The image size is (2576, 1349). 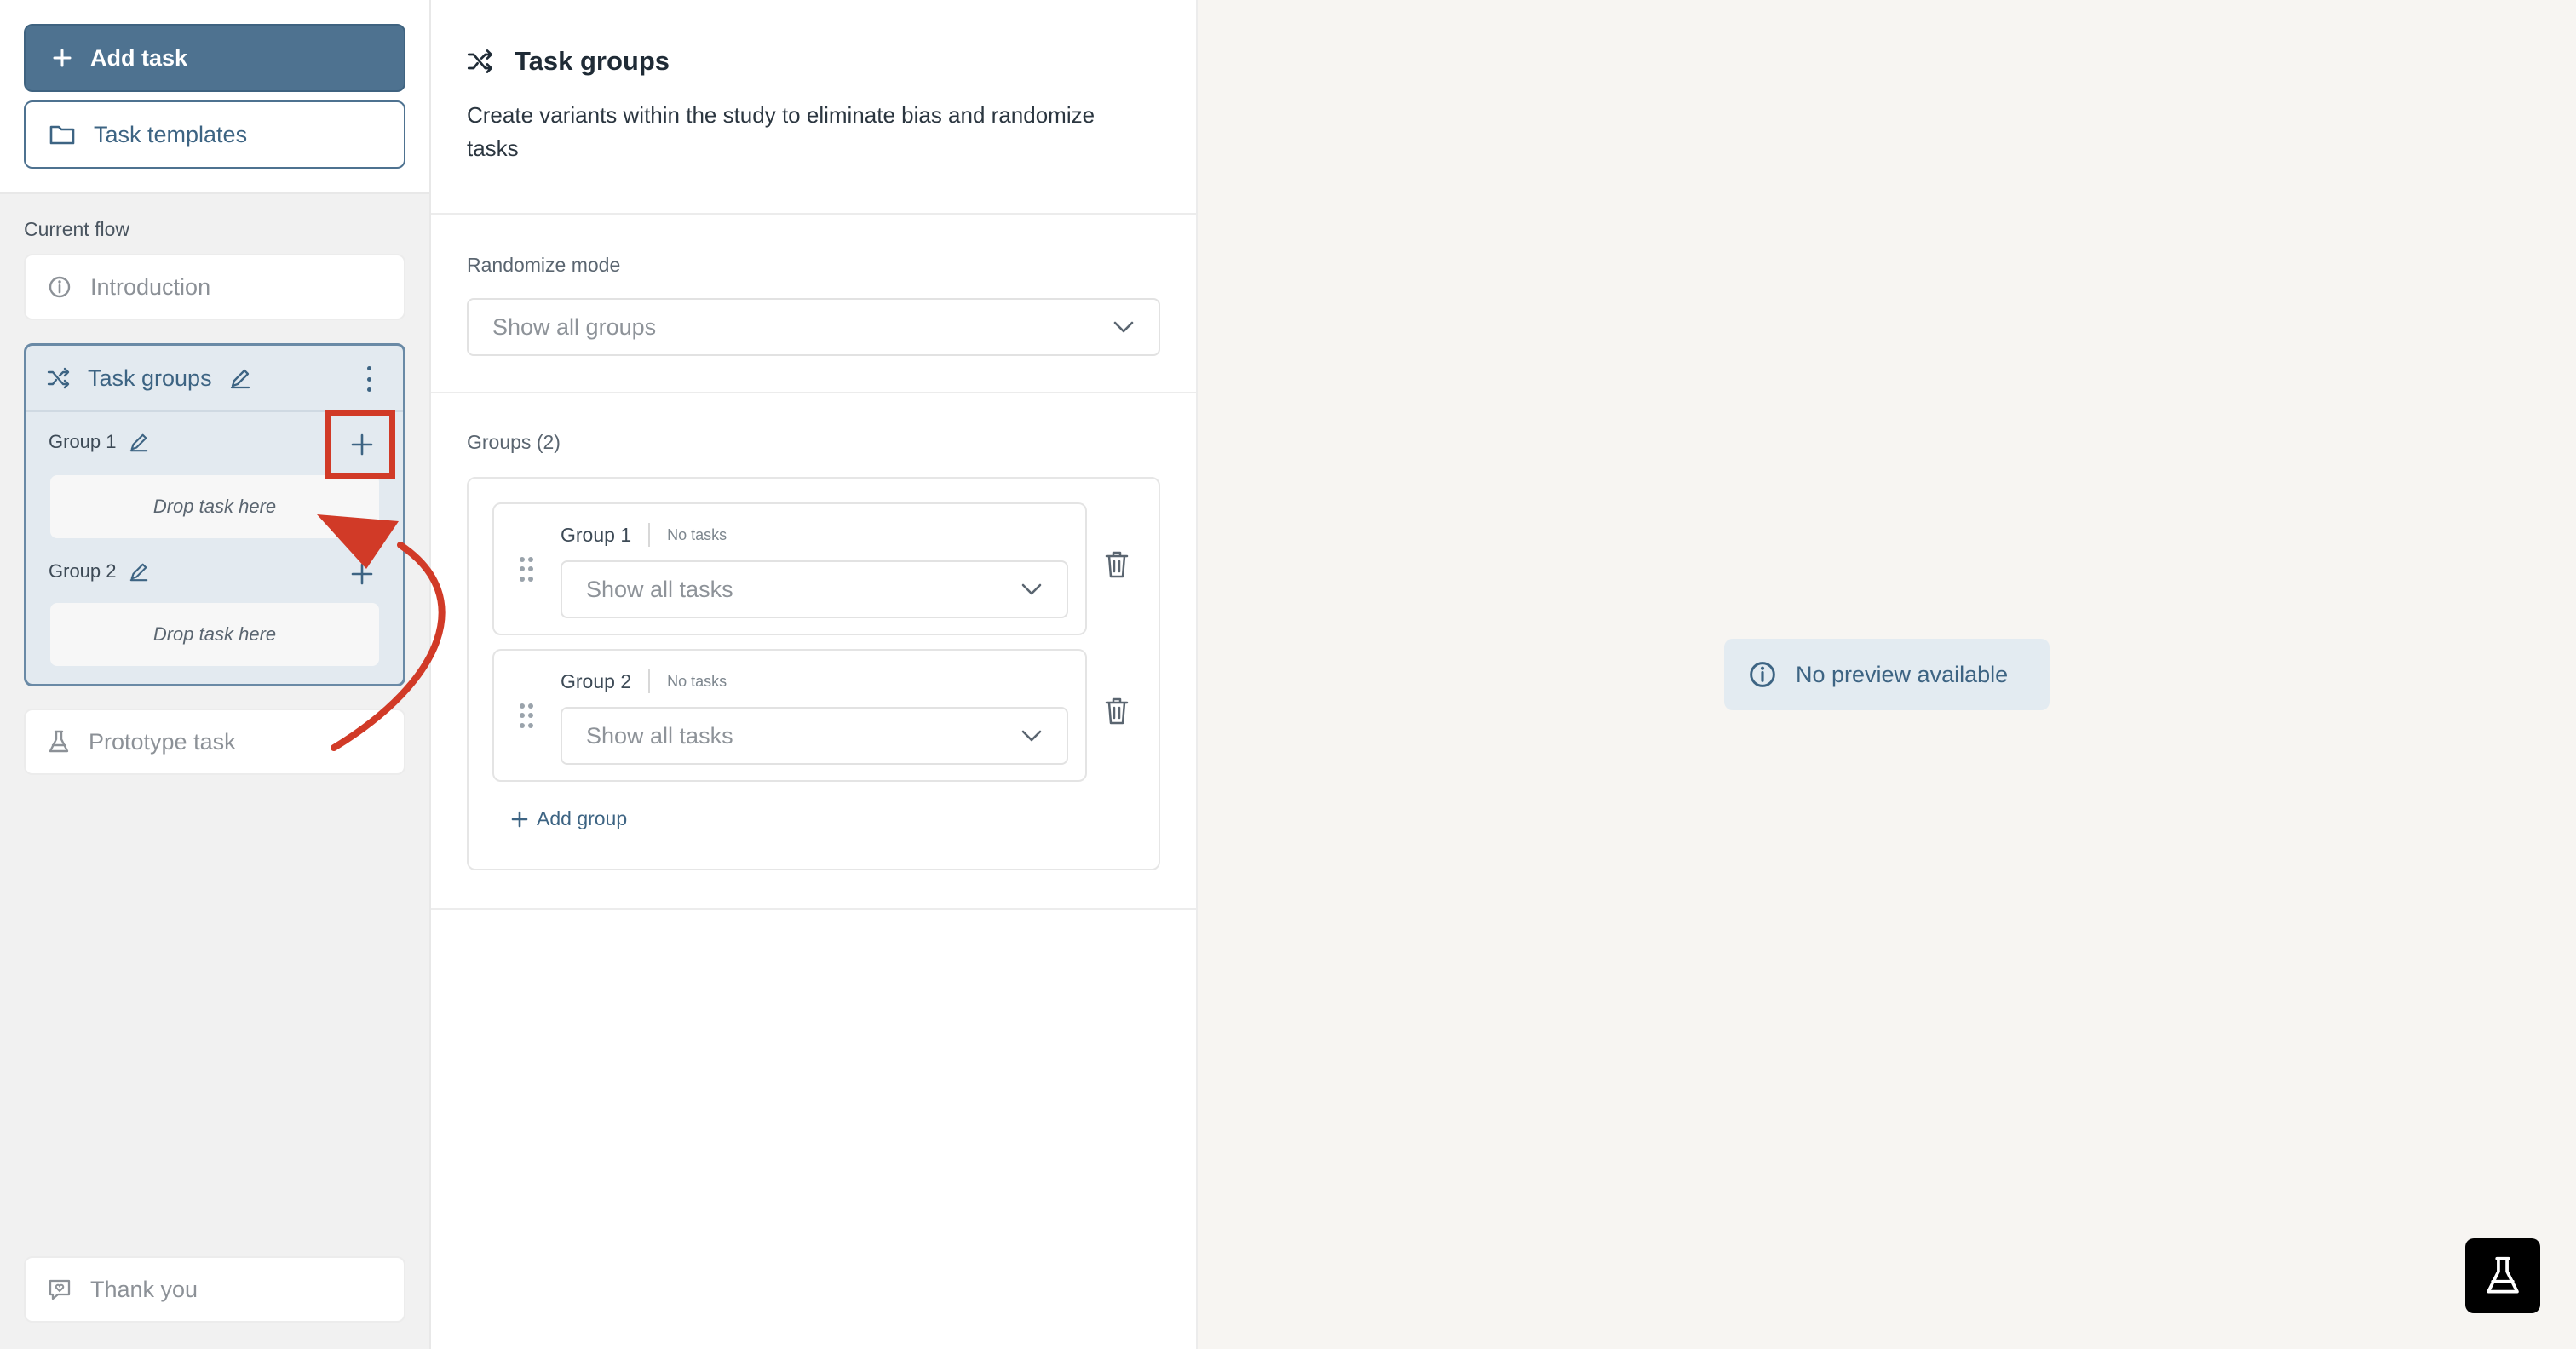 I want to click on flow-item-introduction: Introduction, so click(x=214, y=287).